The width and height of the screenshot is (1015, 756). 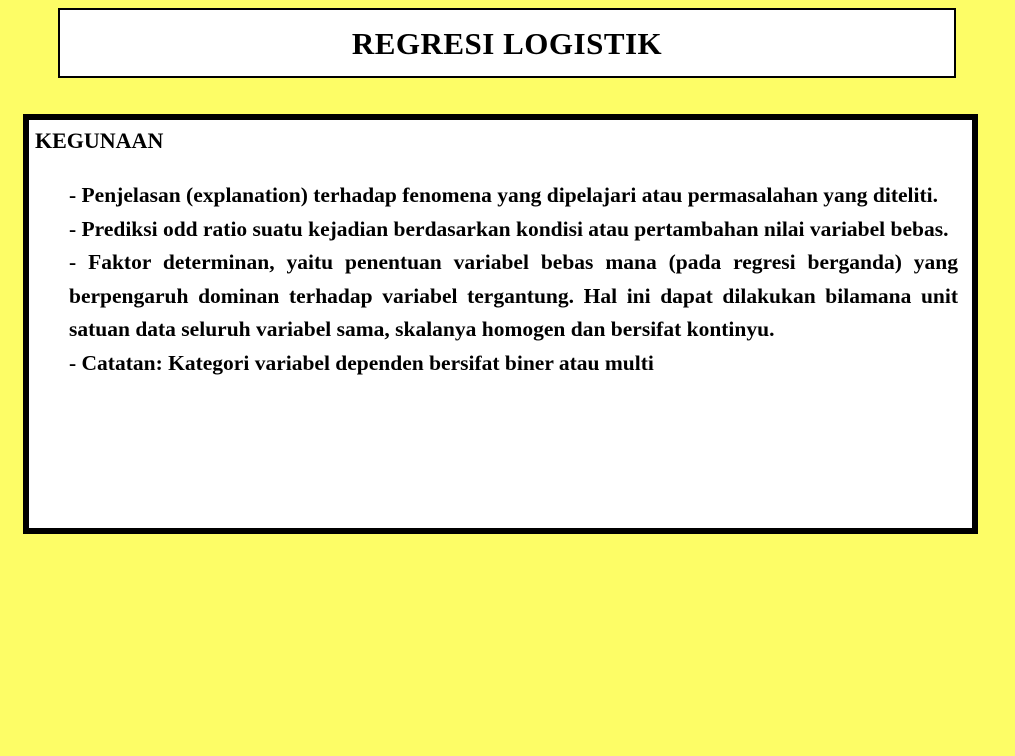 I want to click on section-heading-kegunaan: KEGUNAAN, so click(x=99, y=140).